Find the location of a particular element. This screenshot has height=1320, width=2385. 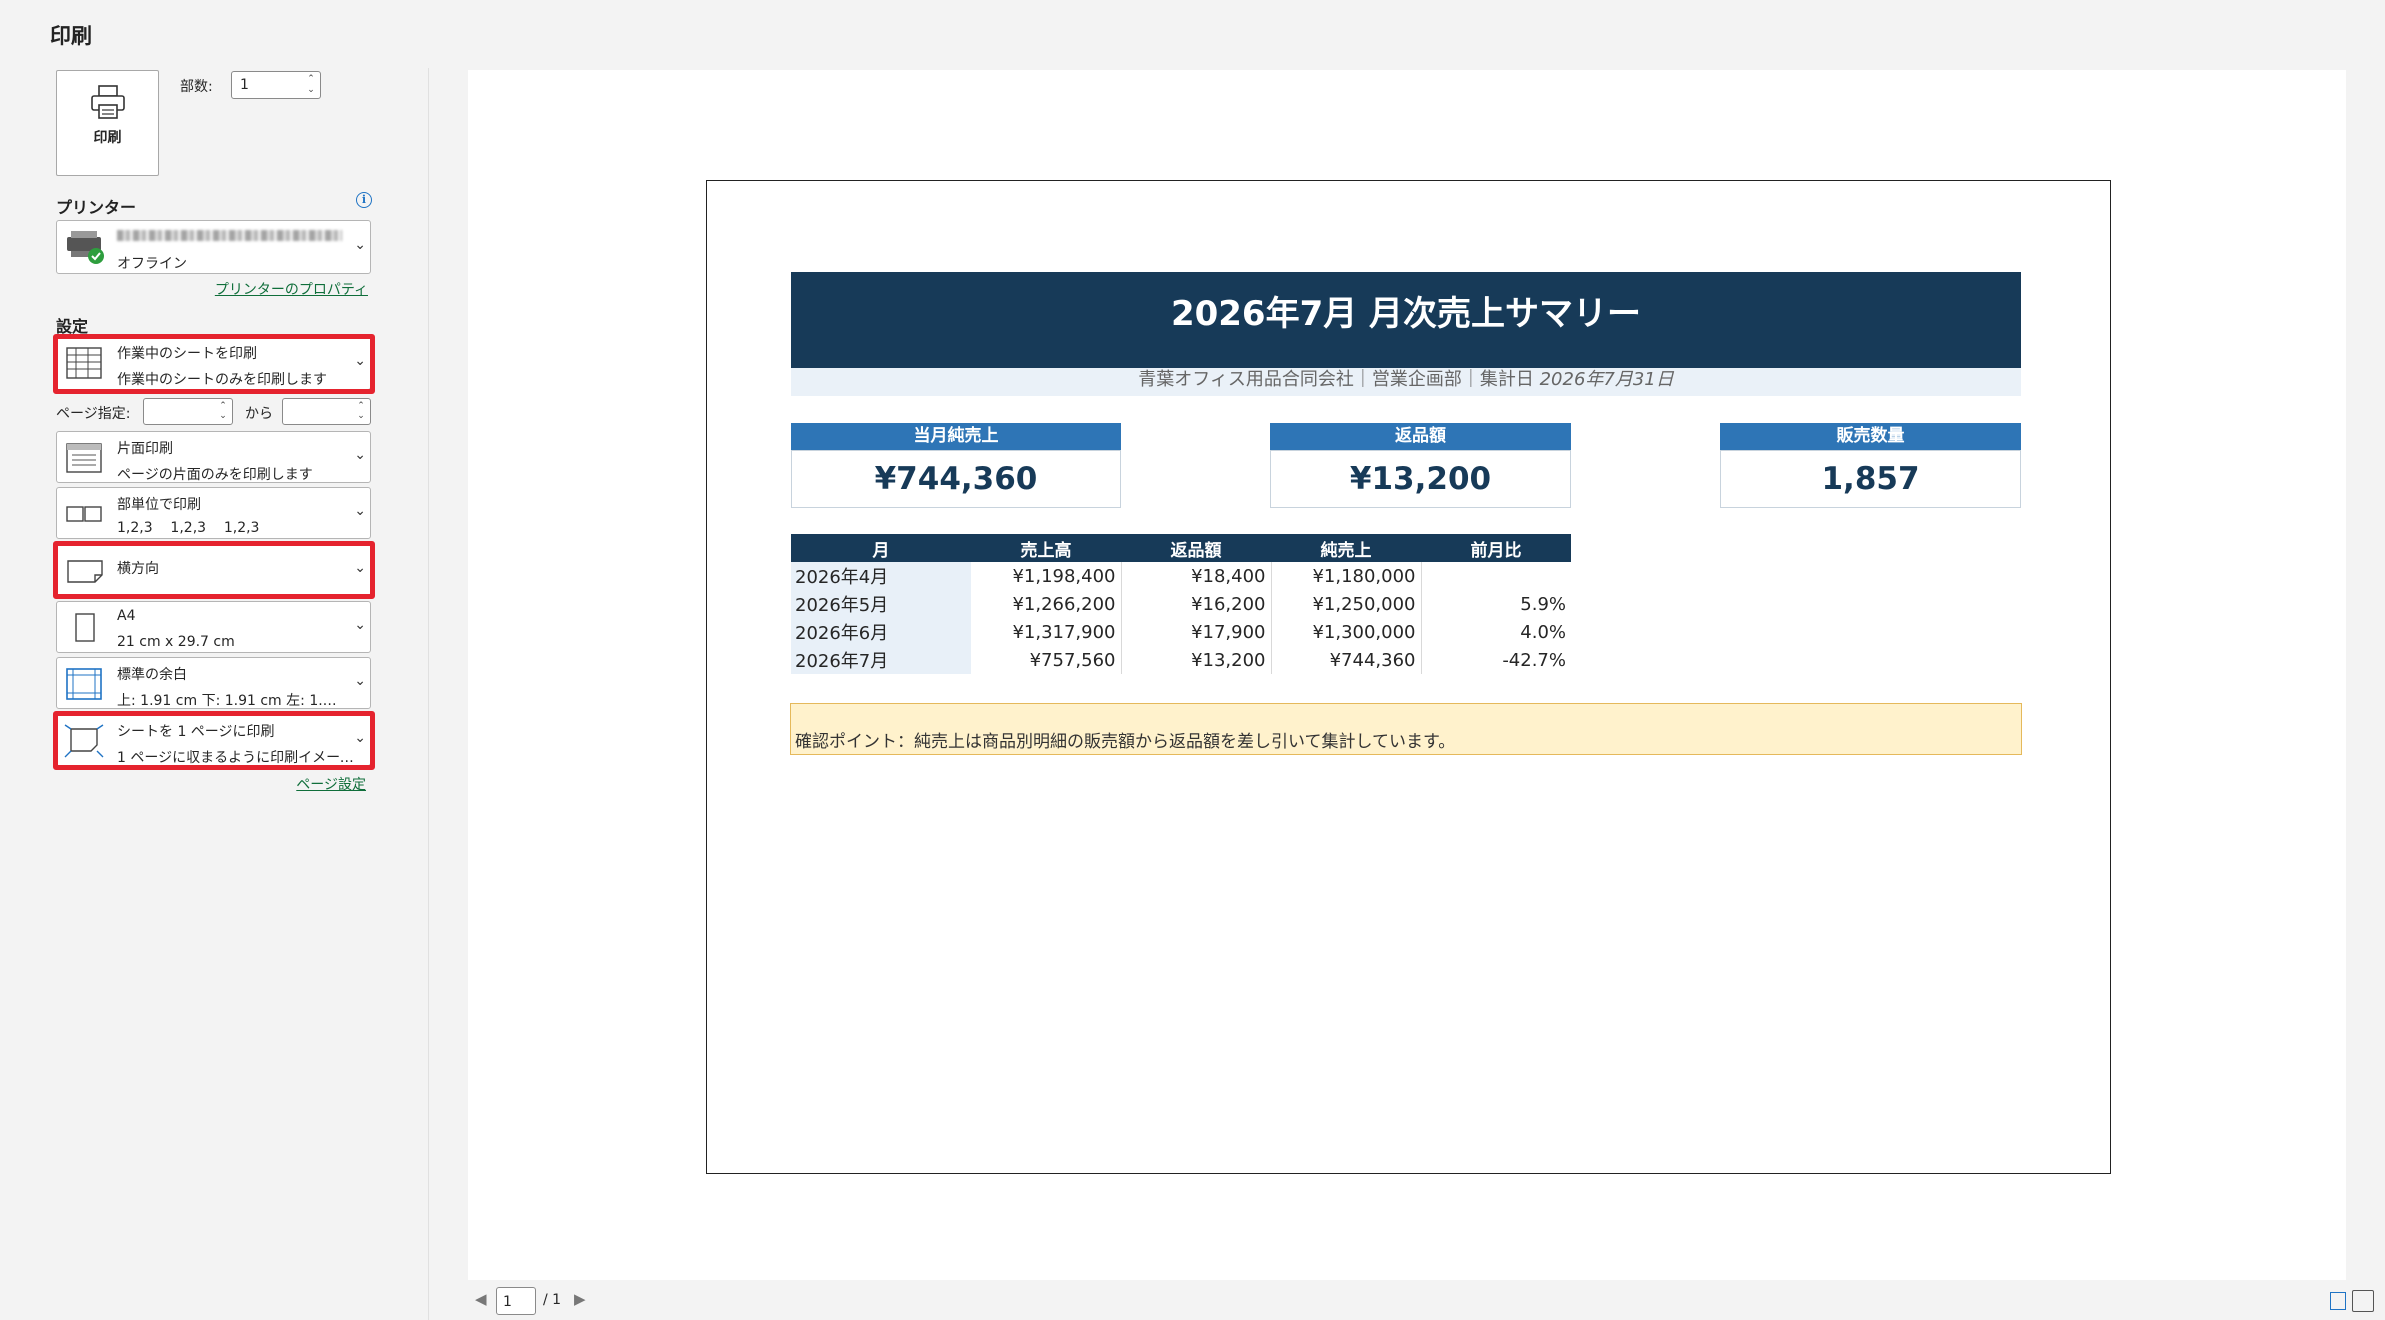

table-cell: ¥17,900 is located at coordinates (1196, 632).